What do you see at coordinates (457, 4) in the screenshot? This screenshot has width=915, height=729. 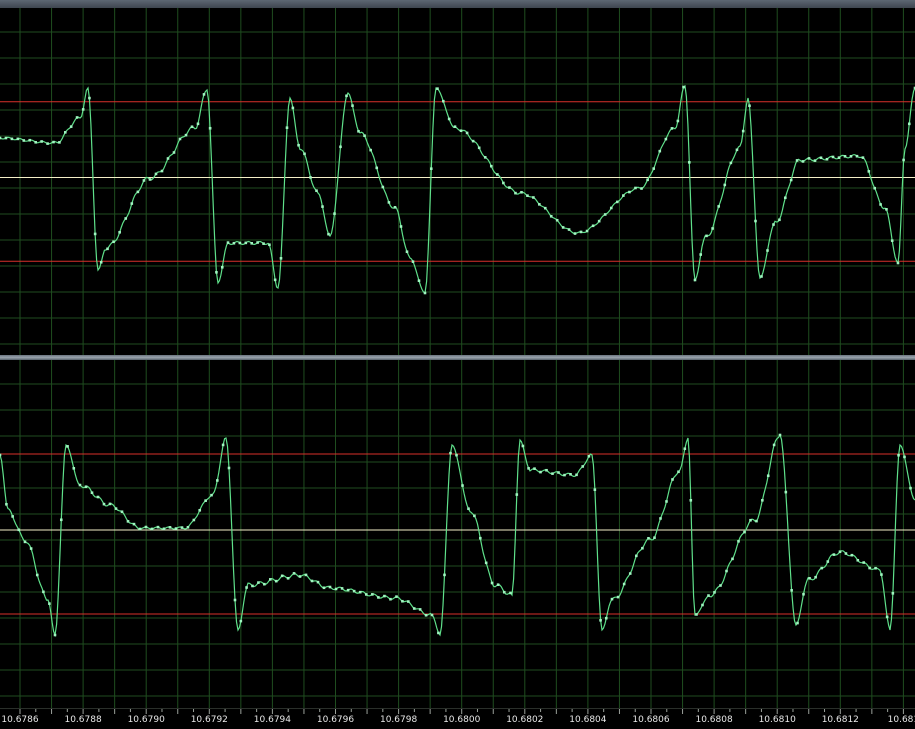 I see `window-top-bar` at bounding box center [457, 4].